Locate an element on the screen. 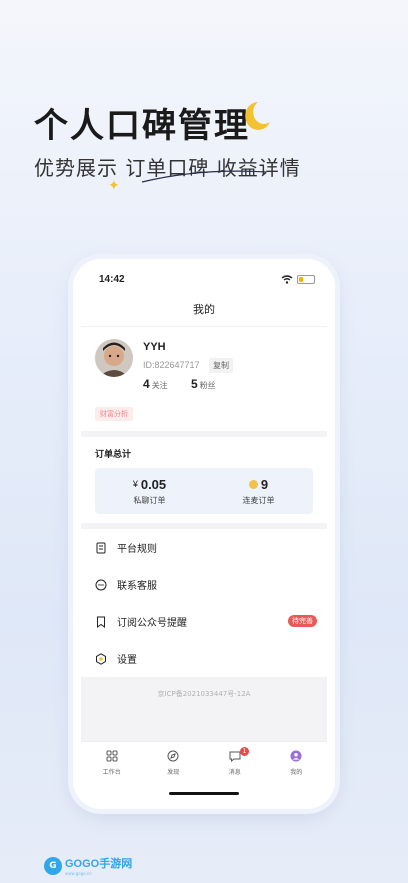 This screenshot has height=883, width=408. promo-title: 个人口碑管理 is located at coordinates (142, 126).